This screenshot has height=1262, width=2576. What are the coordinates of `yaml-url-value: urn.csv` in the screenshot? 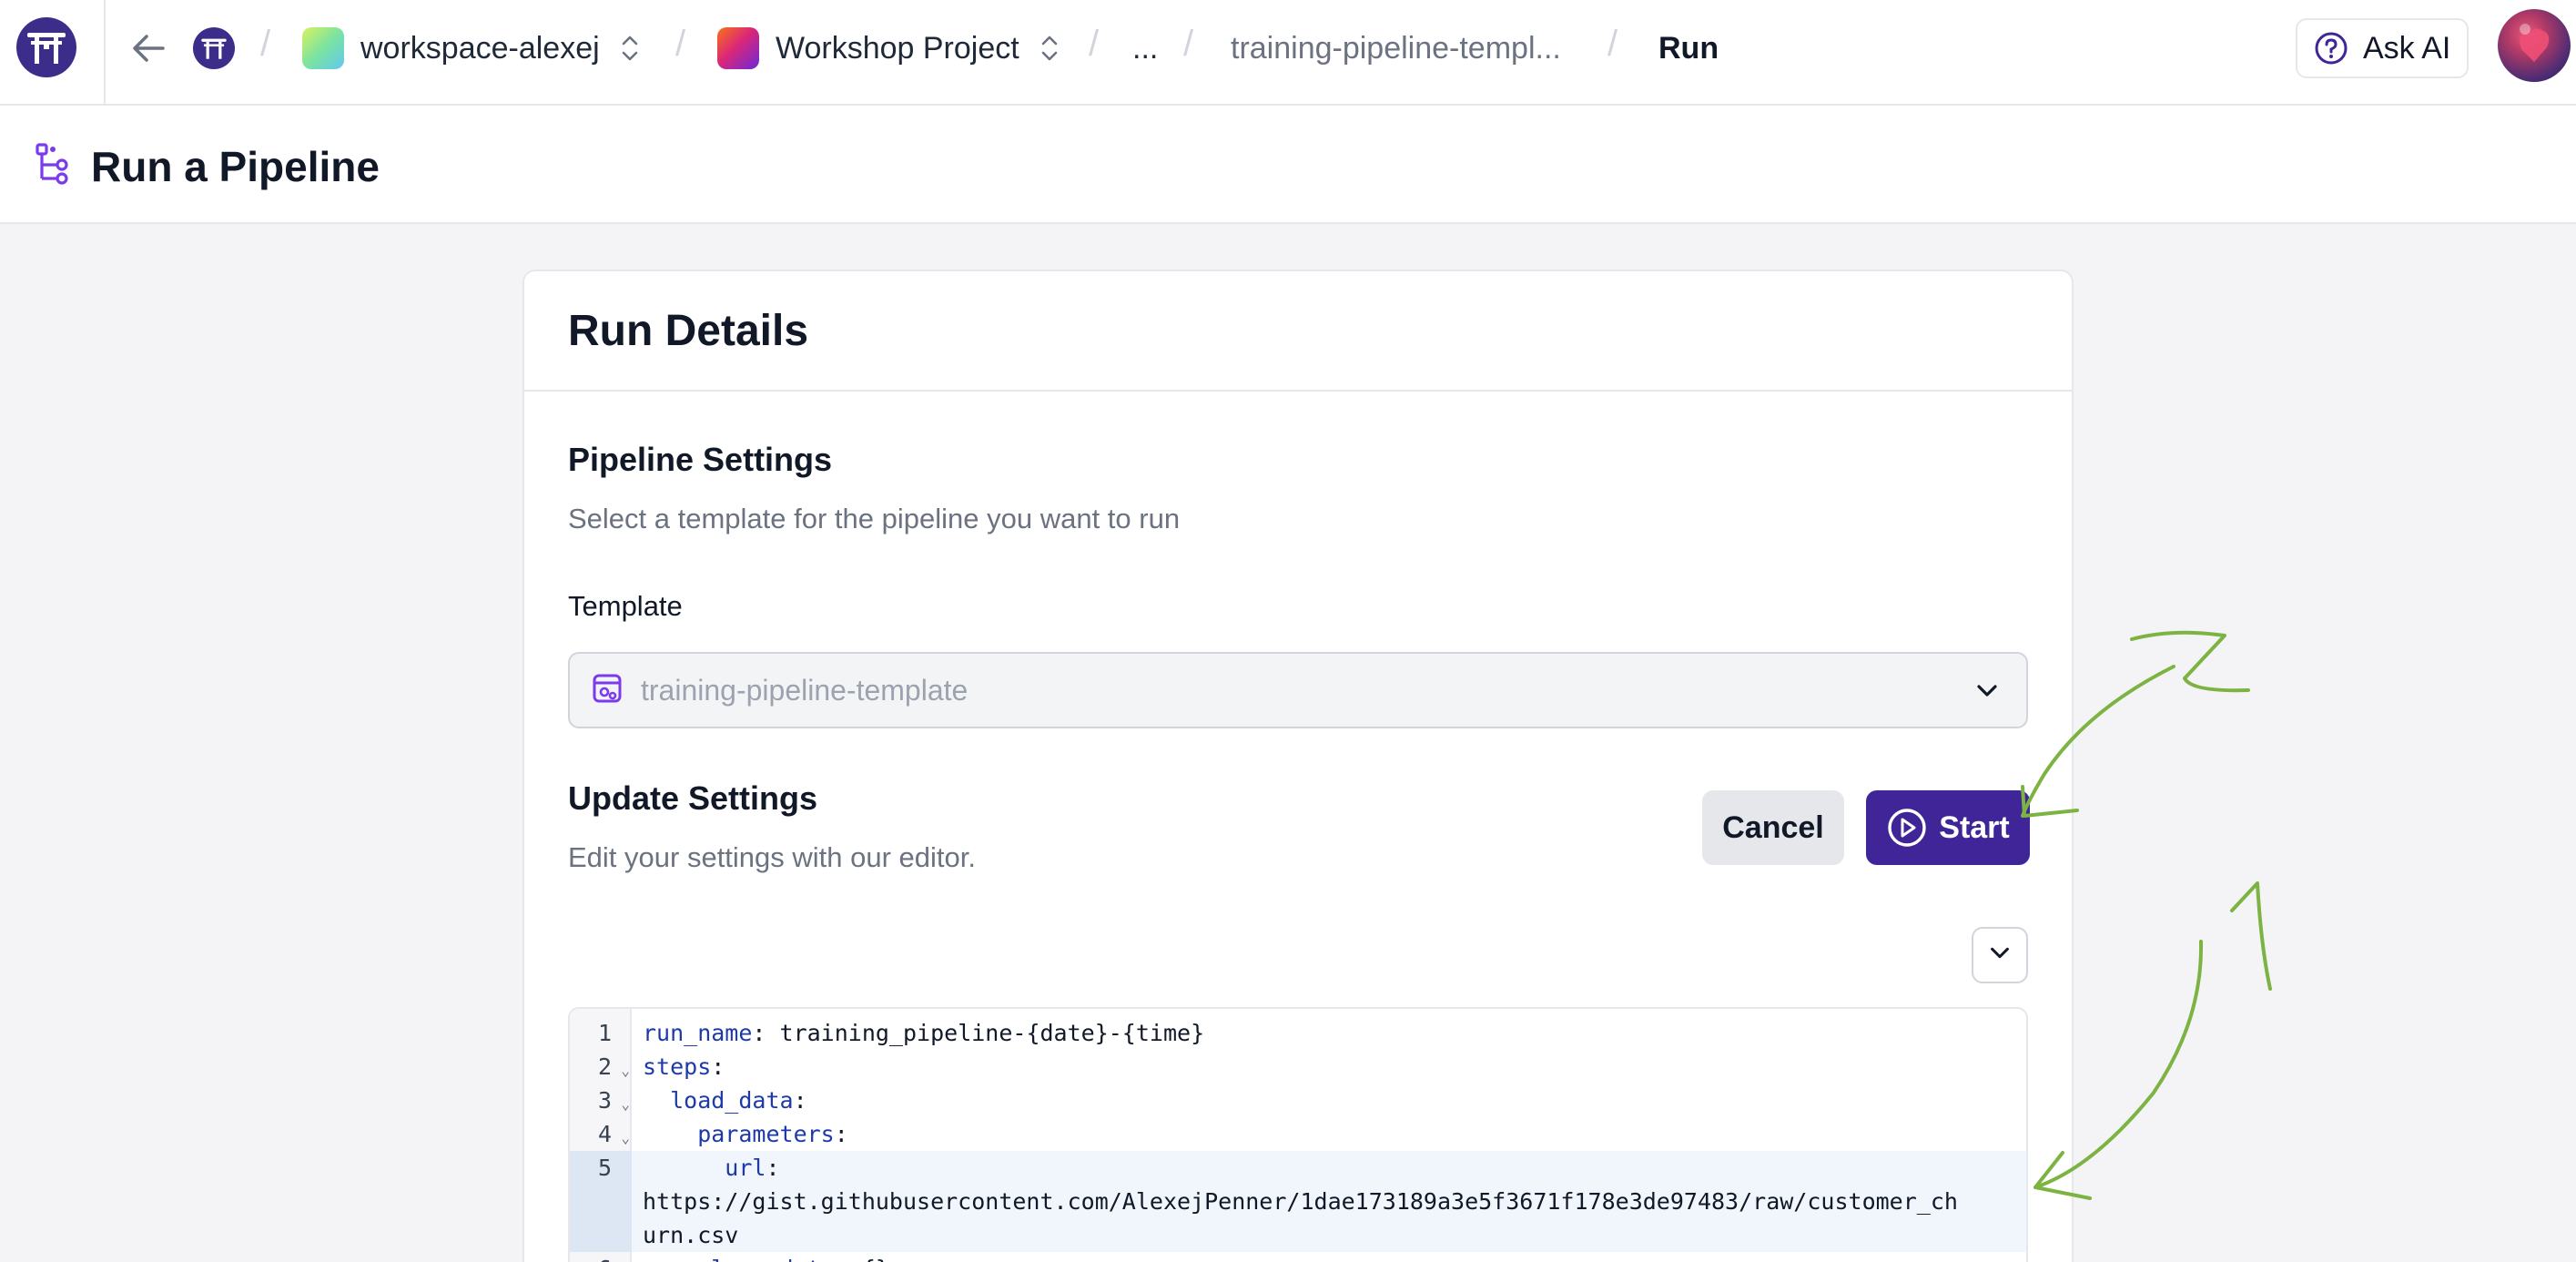 It's located at (691, 1235).